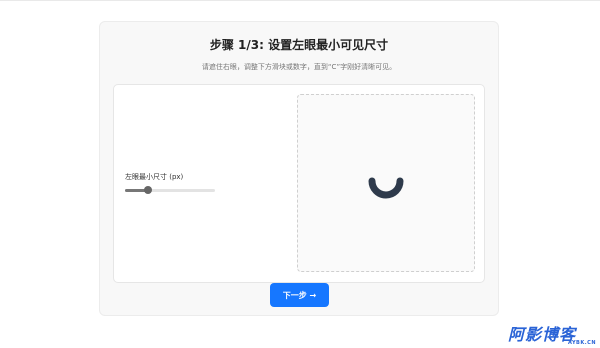  Describe the element at coordinates (542, 334) in the screenshot. I see `watermark-brand: 阿影博客` at that location.